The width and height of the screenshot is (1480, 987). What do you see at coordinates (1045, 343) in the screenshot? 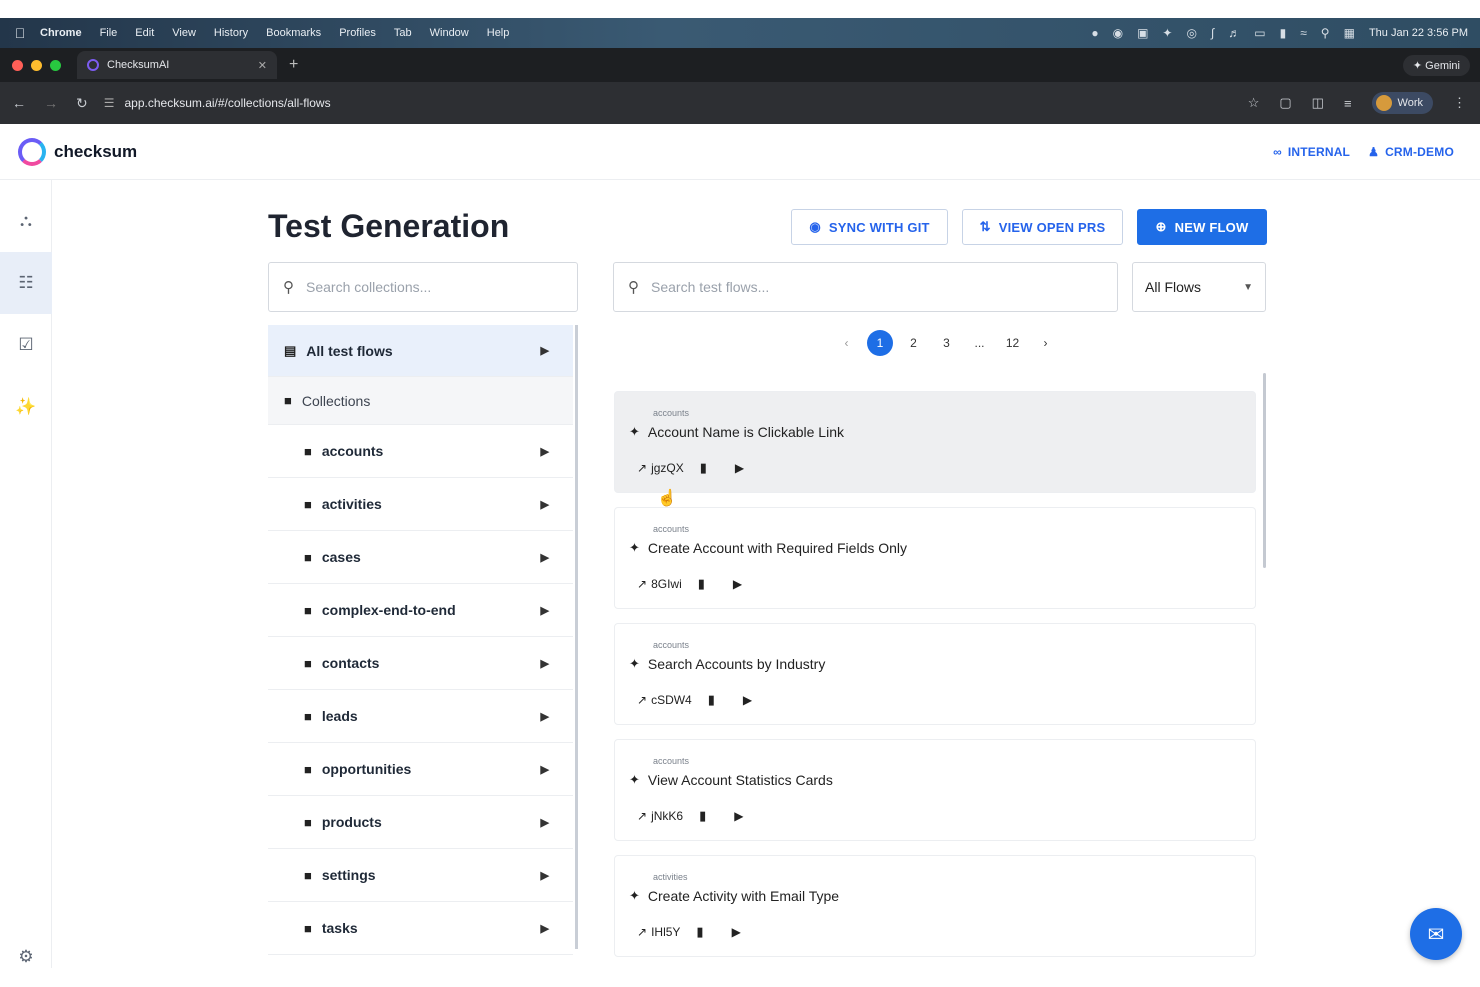
I see `next-page-icon: ›` at bounding box center [1045, 343].